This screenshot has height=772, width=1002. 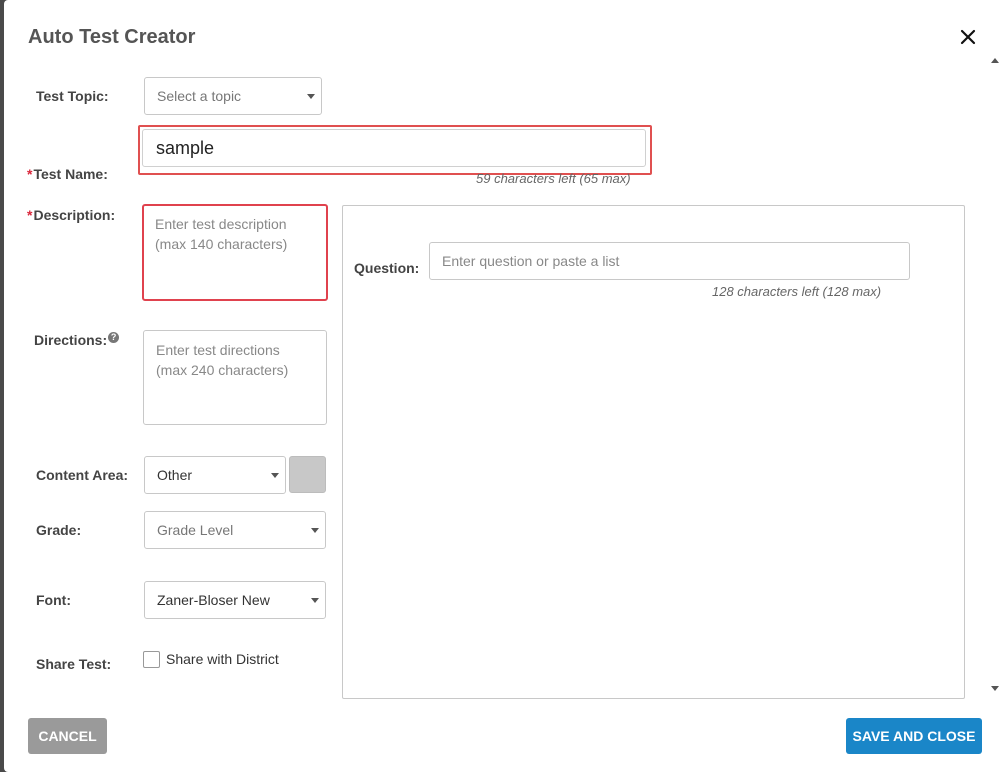 I want to click on directions-label: Directions:?, so click(x=77, y=340).